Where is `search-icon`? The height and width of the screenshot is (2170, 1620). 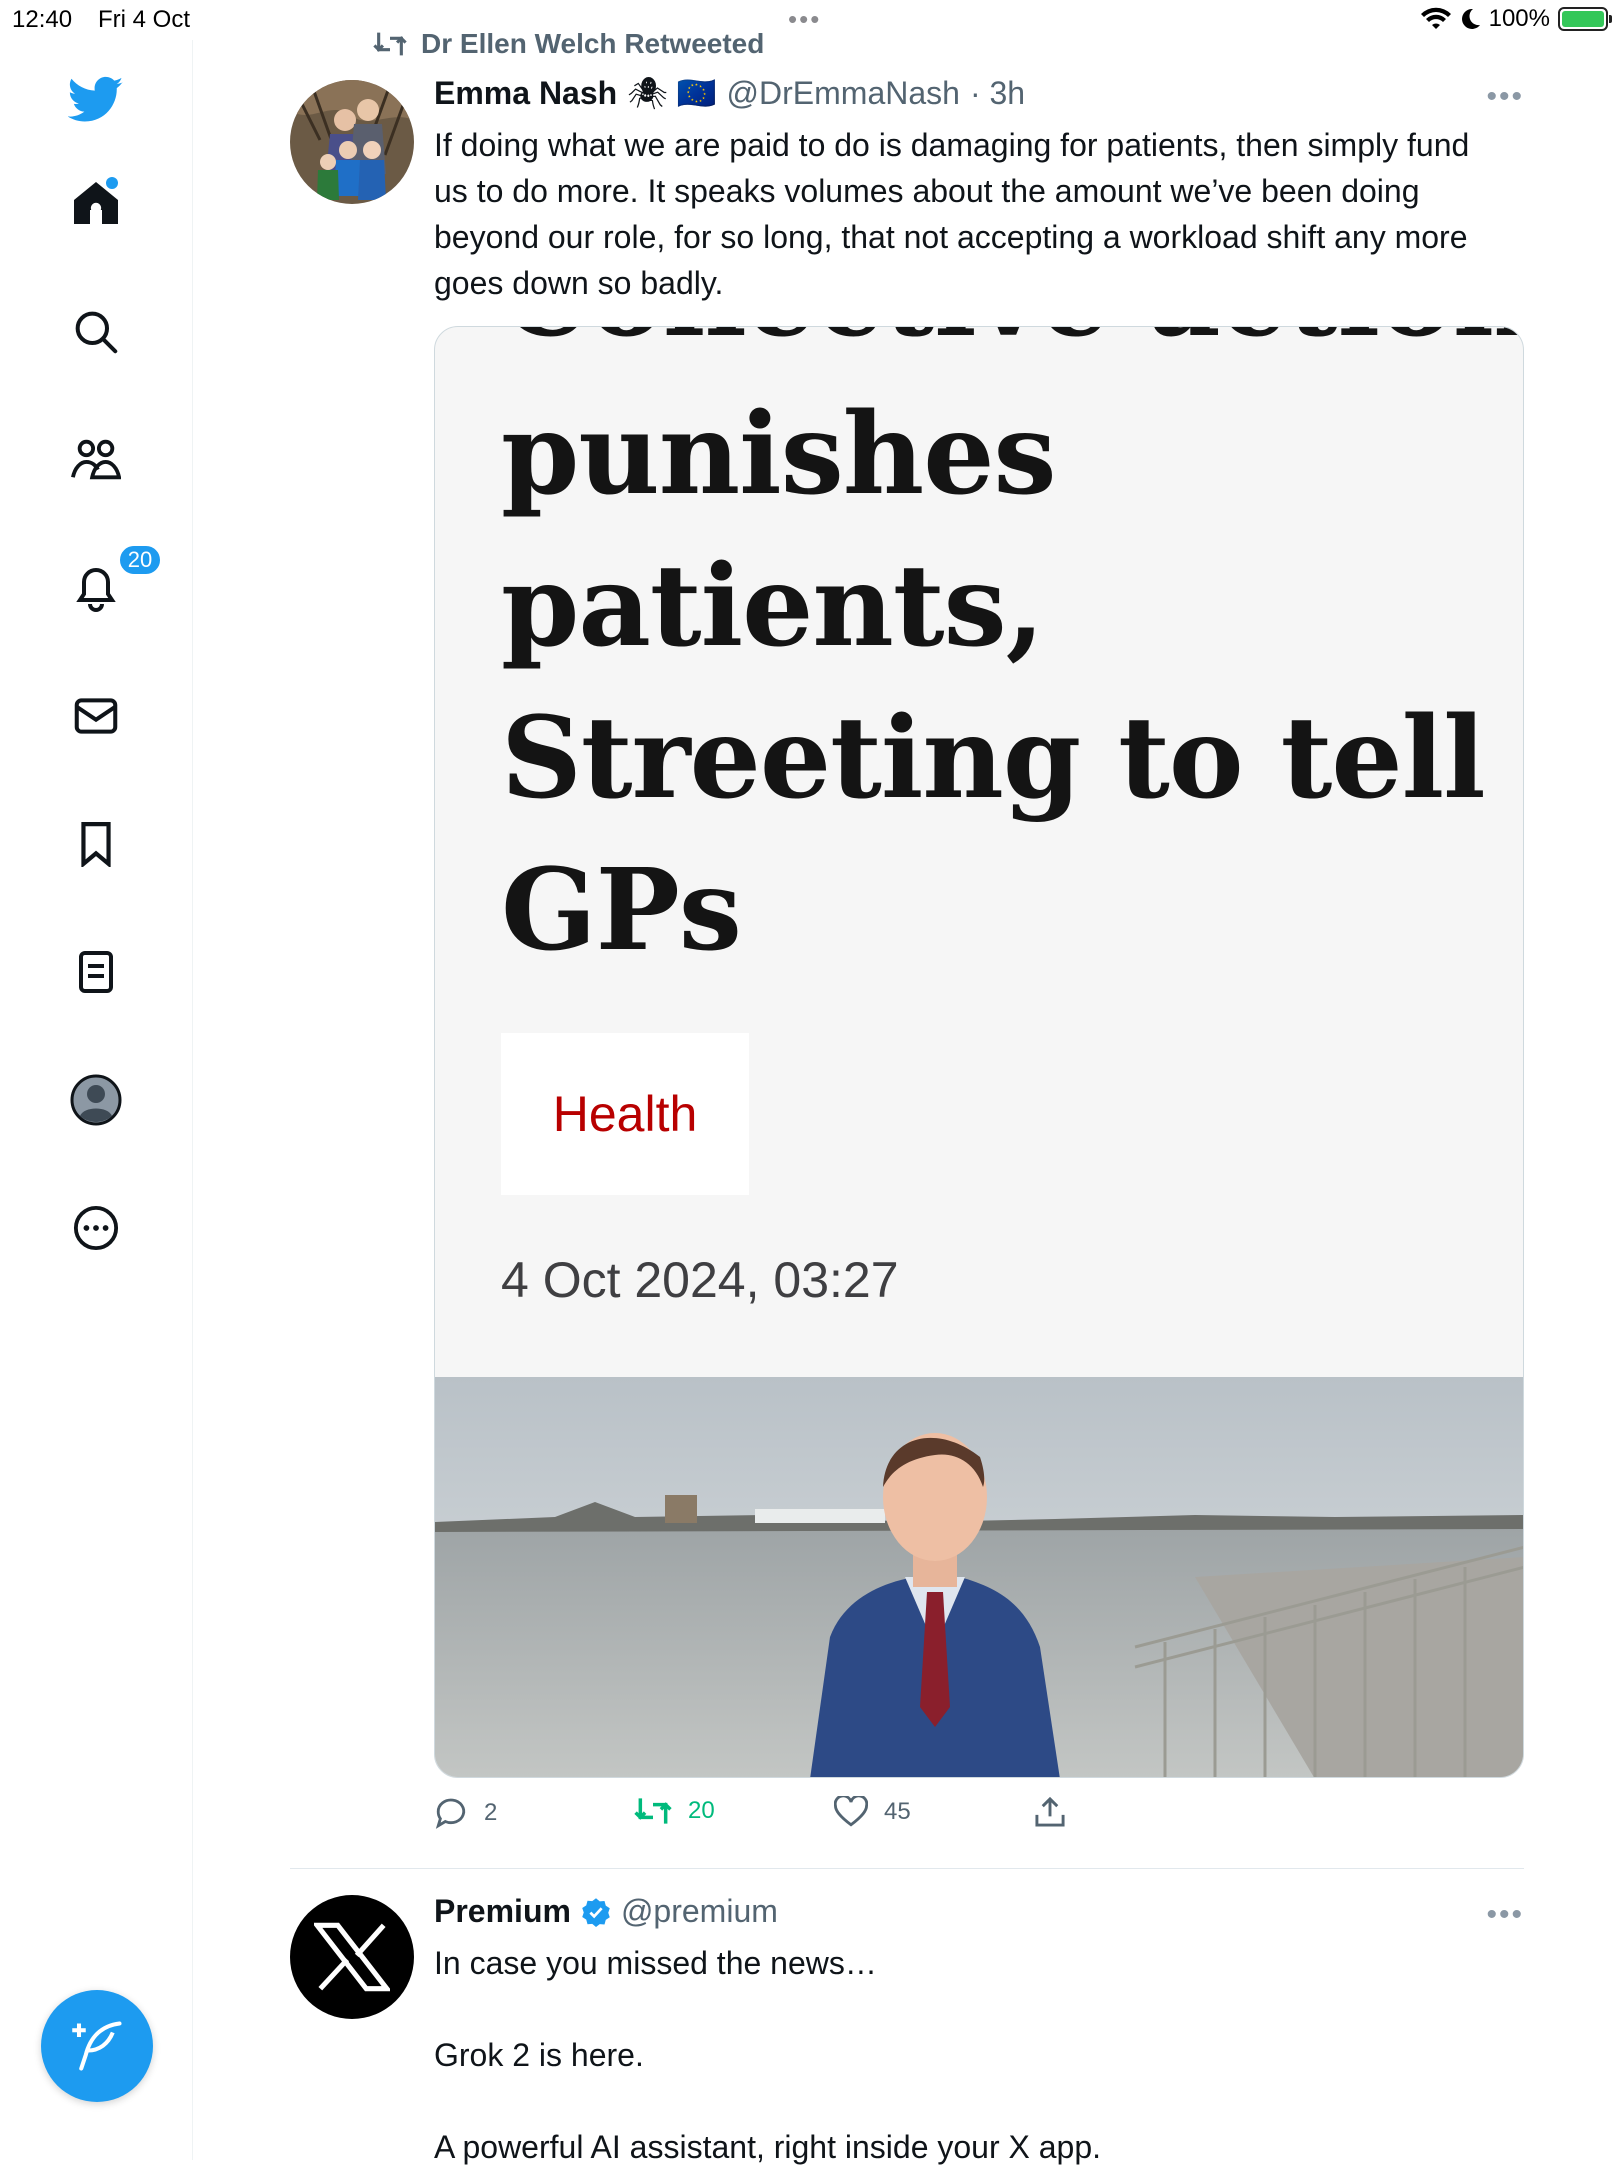
search-icon is located at coordinates (96, 332).